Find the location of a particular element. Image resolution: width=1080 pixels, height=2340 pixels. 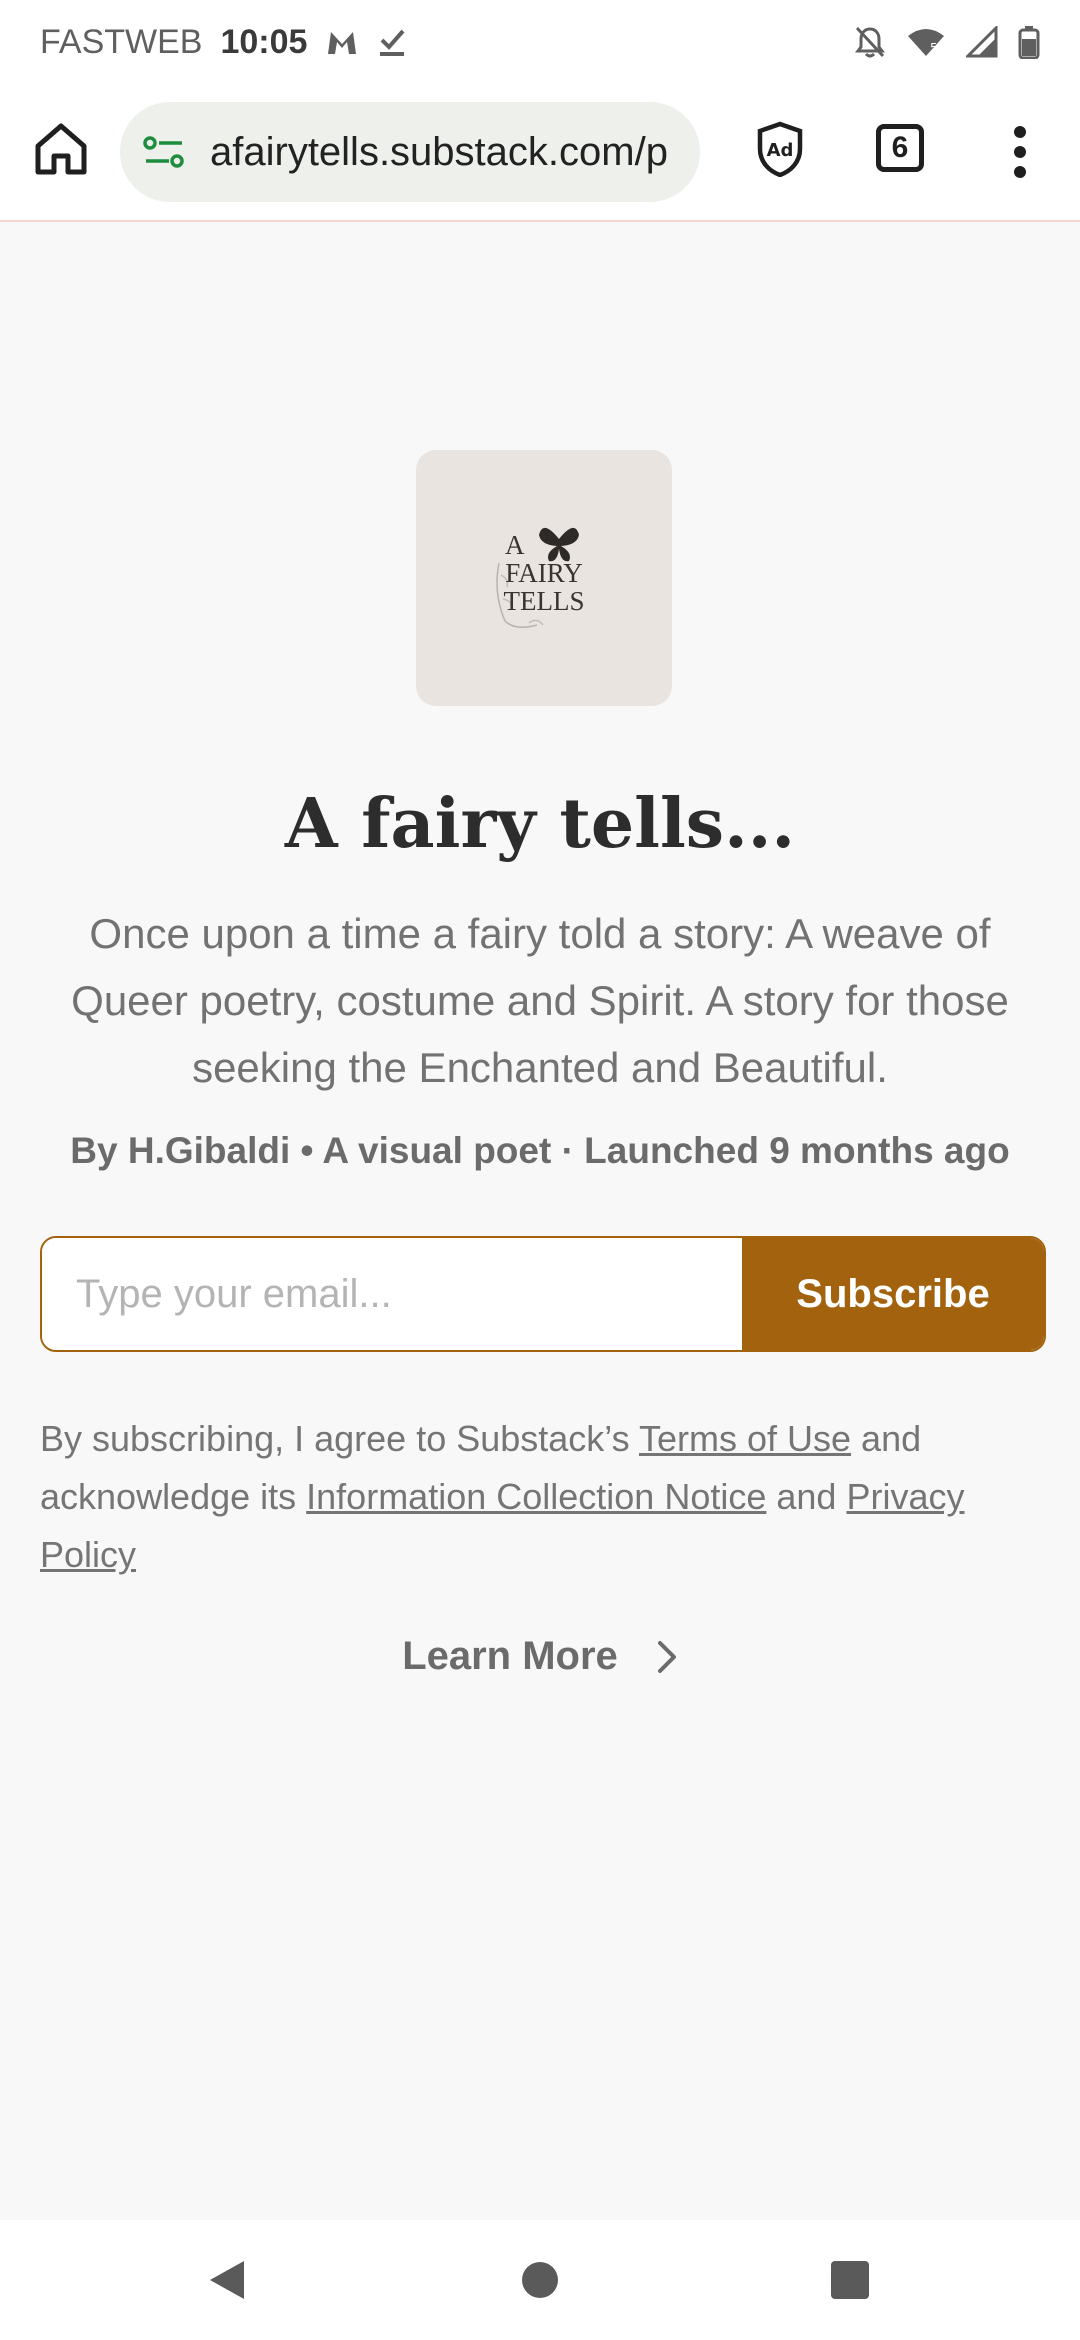

home-circle-icon is located at coordinates (540, 2280).